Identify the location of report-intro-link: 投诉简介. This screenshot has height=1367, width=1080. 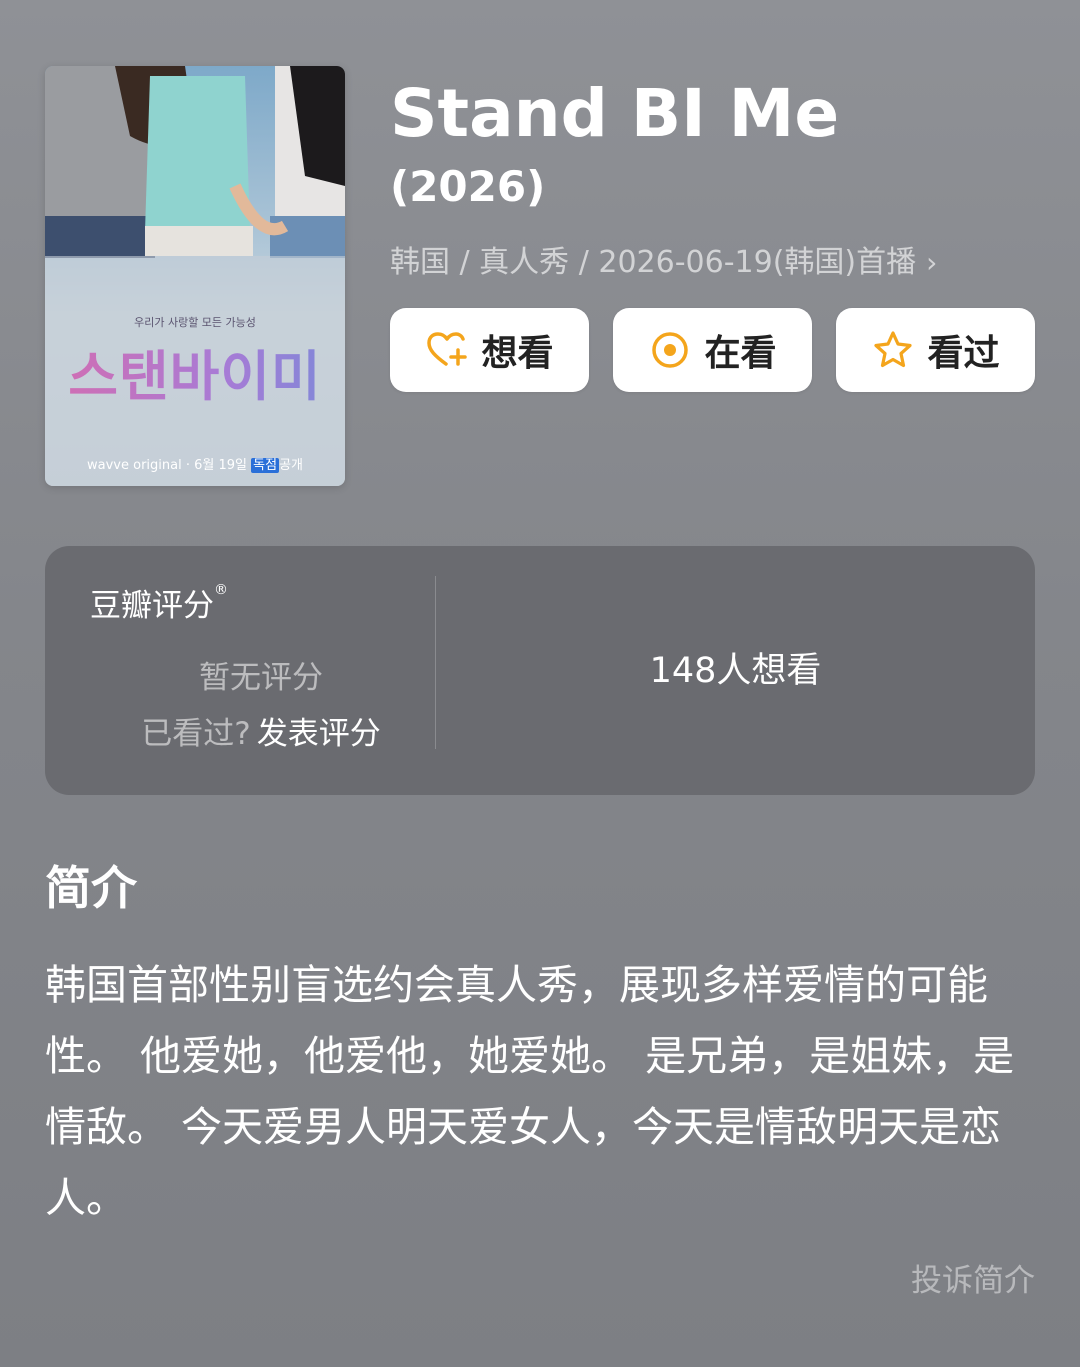
(973, 1277).